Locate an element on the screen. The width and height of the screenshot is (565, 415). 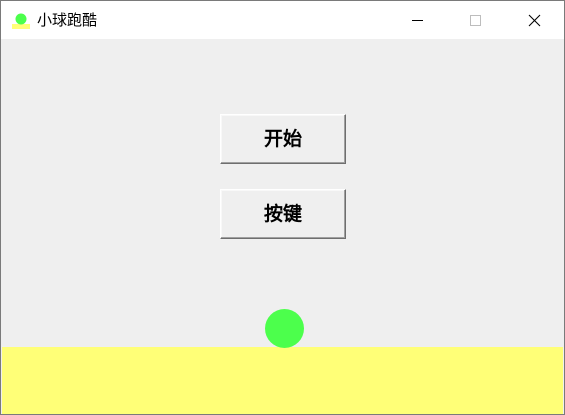
close-icon is located at coordinates (534, 20).